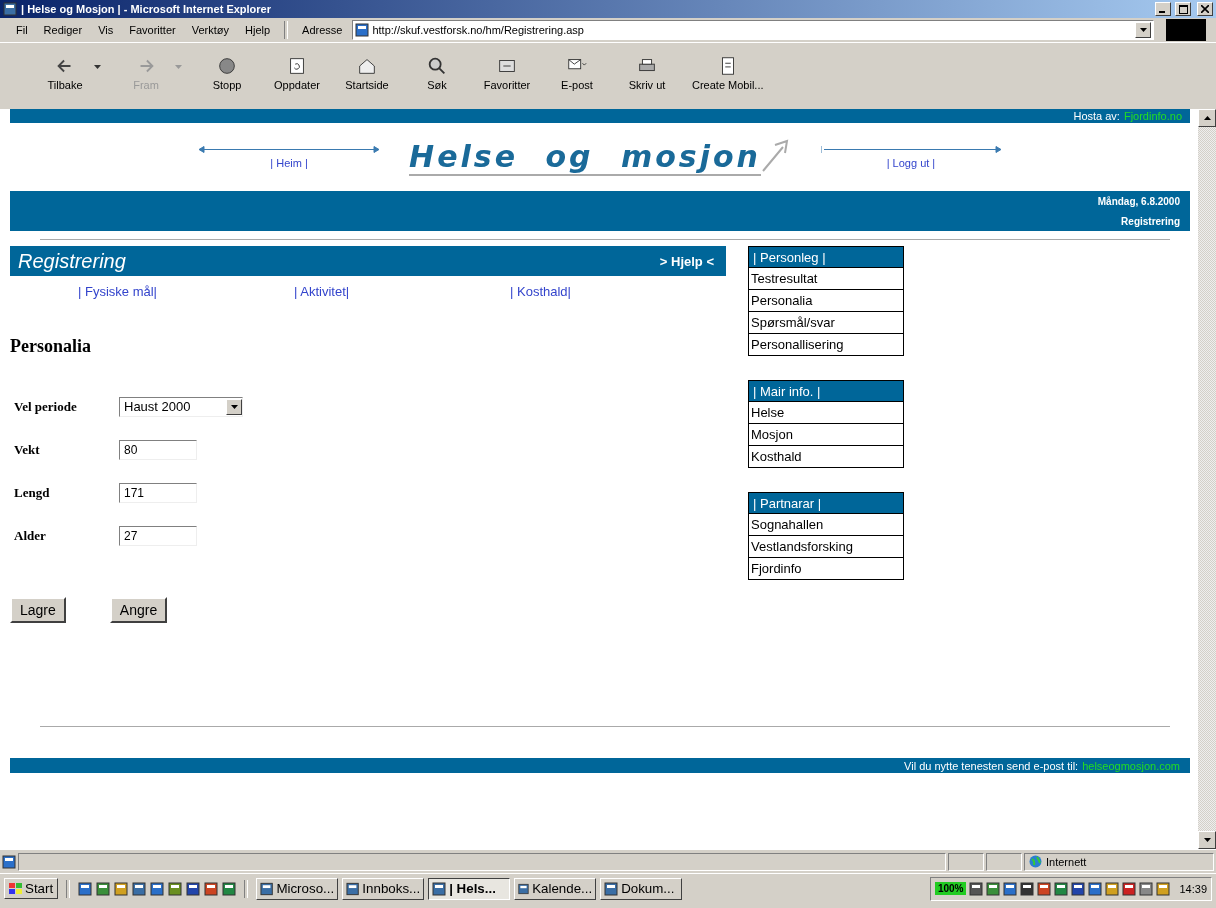  Describe the element at coordinates (618, 291) in the screenshot. I see `section-link: | Kosthald|` at that location.